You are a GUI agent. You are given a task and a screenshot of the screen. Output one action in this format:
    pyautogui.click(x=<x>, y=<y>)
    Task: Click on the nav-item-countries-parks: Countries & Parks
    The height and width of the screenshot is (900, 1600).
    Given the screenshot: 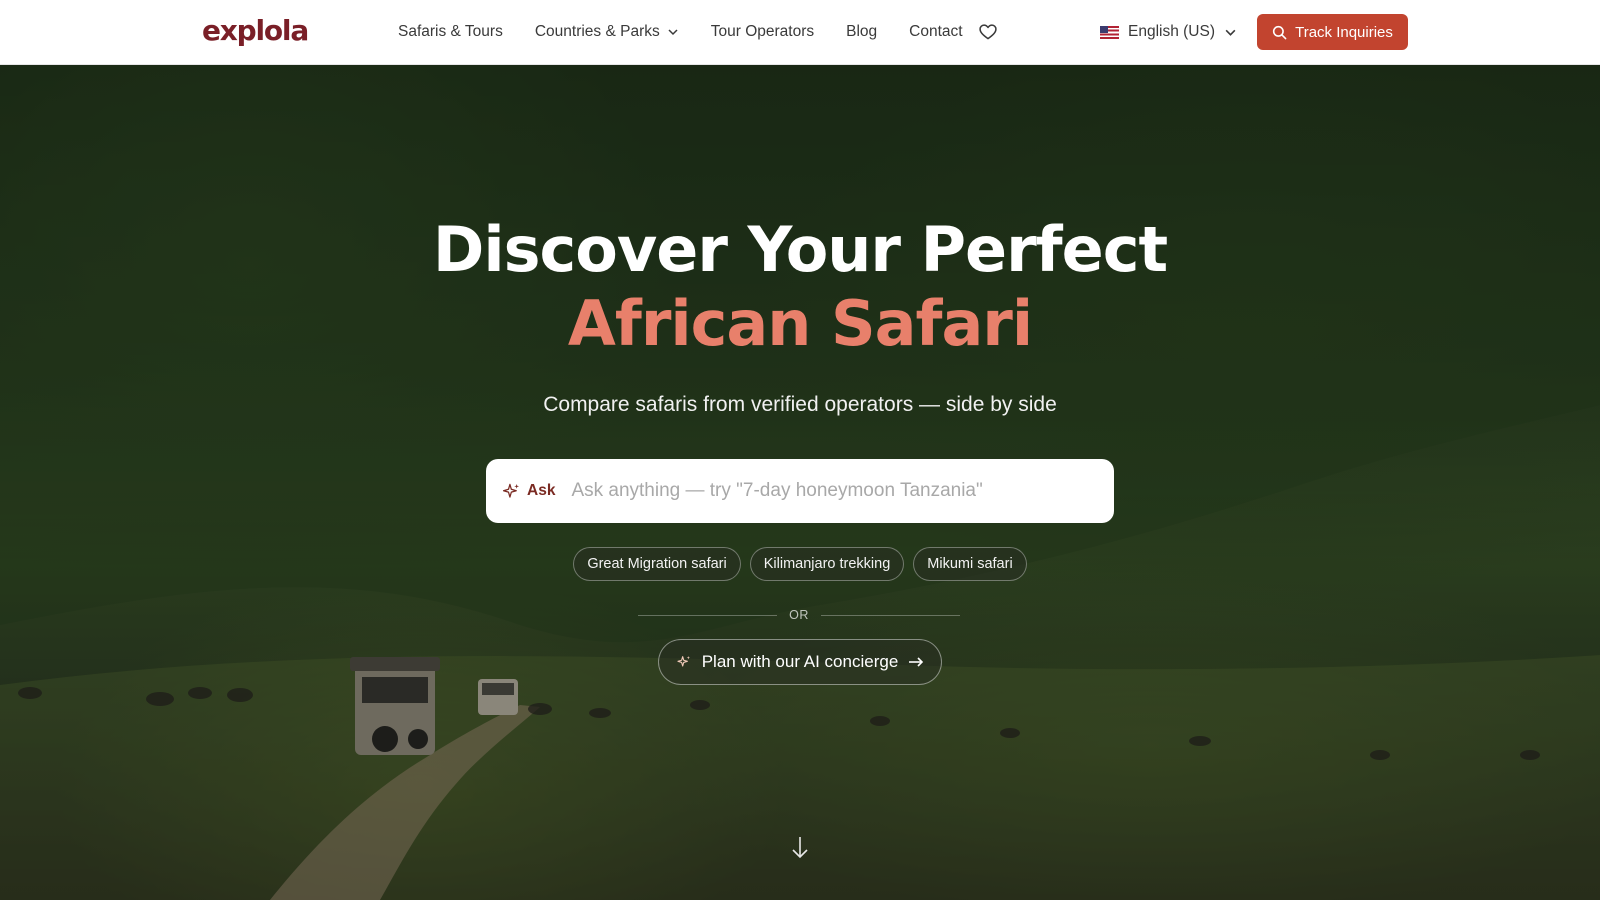 What is the action you would take?
    pyautogui.click(x=607, y=32)
    